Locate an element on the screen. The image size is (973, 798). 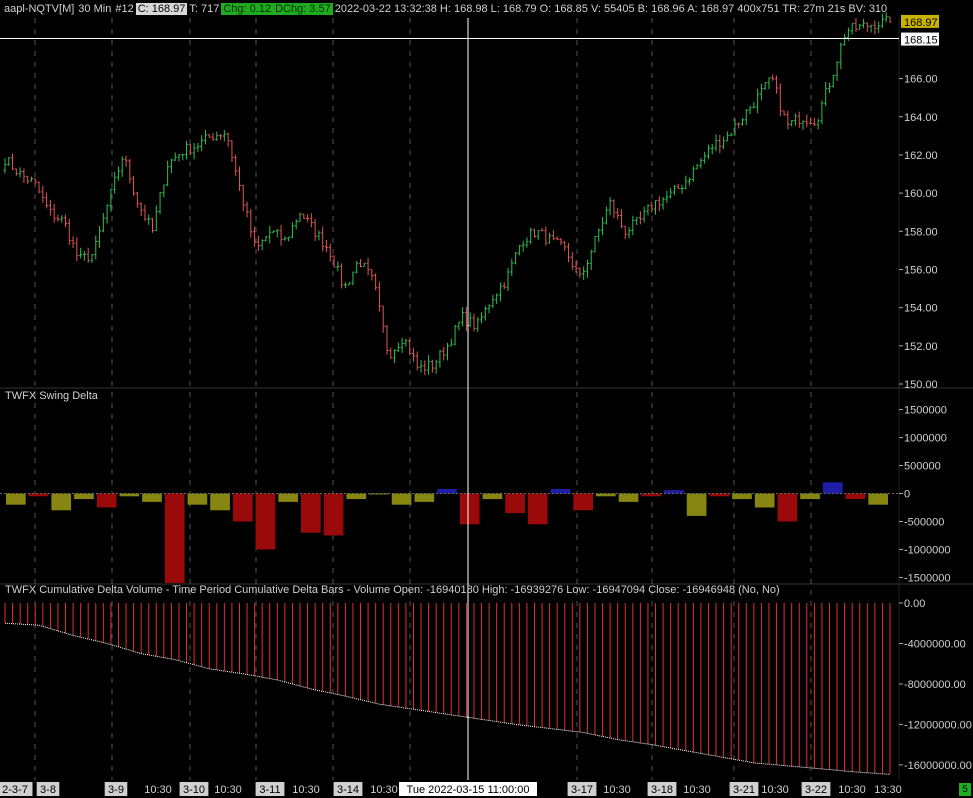
price-axis-label: 158.00 is located at coordinates (921, 232).